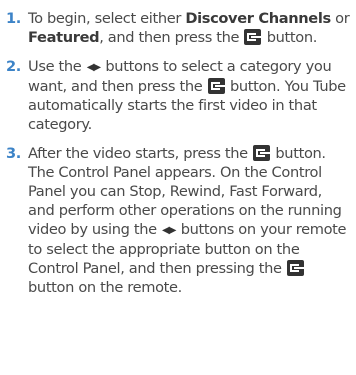 Image resolution: width=356 pixels, height=375 pixels. I want to click on step-number: 2., so click(13, 66).